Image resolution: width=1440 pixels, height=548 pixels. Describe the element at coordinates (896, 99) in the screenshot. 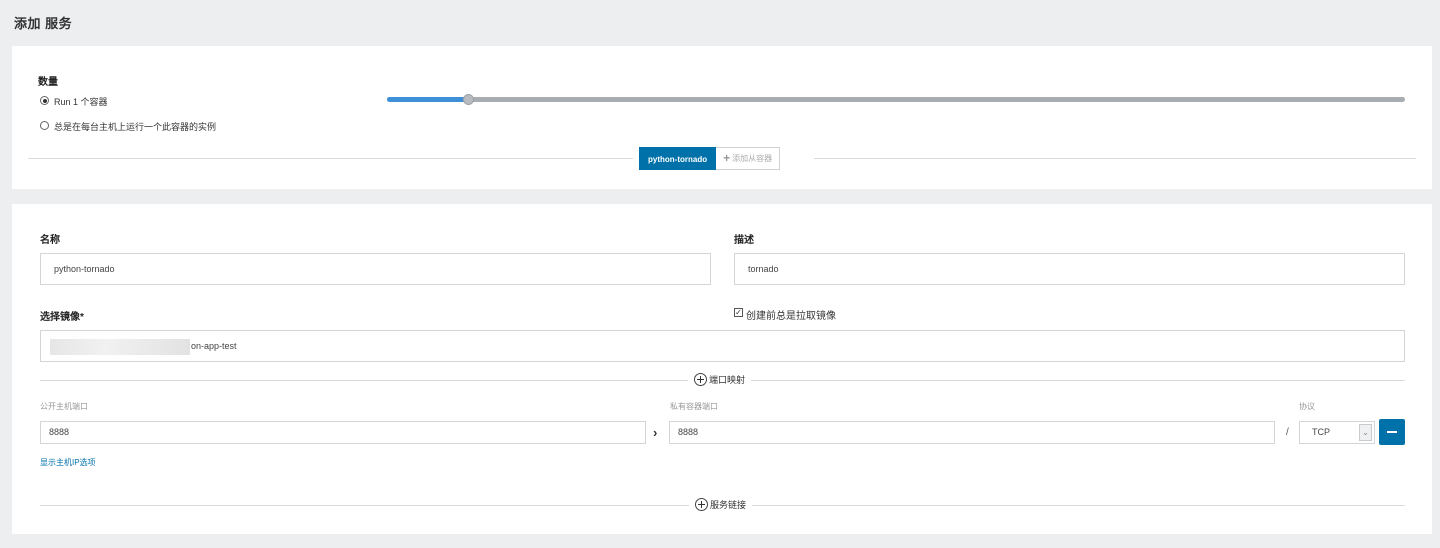

I see `scale-slider` at that location.